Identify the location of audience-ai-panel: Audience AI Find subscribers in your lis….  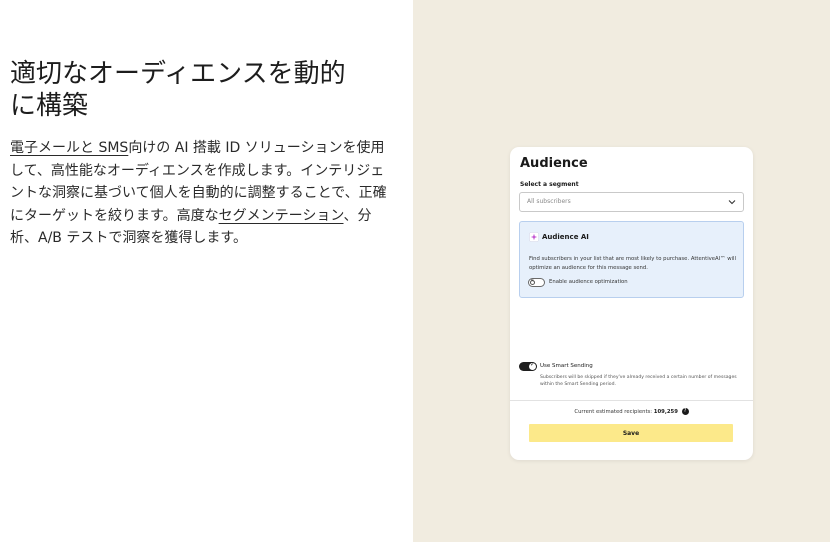
(631, 259).